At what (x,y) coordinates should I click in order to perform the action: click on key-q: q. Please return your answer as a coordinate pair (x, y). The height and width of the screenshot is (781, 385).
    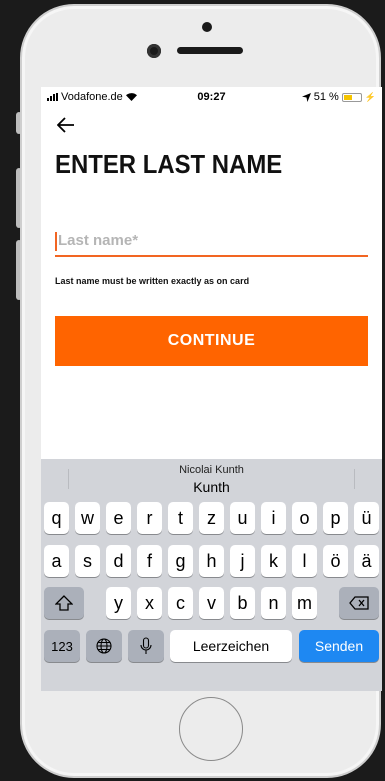
    Looking at the image, I should click on (56, 518).